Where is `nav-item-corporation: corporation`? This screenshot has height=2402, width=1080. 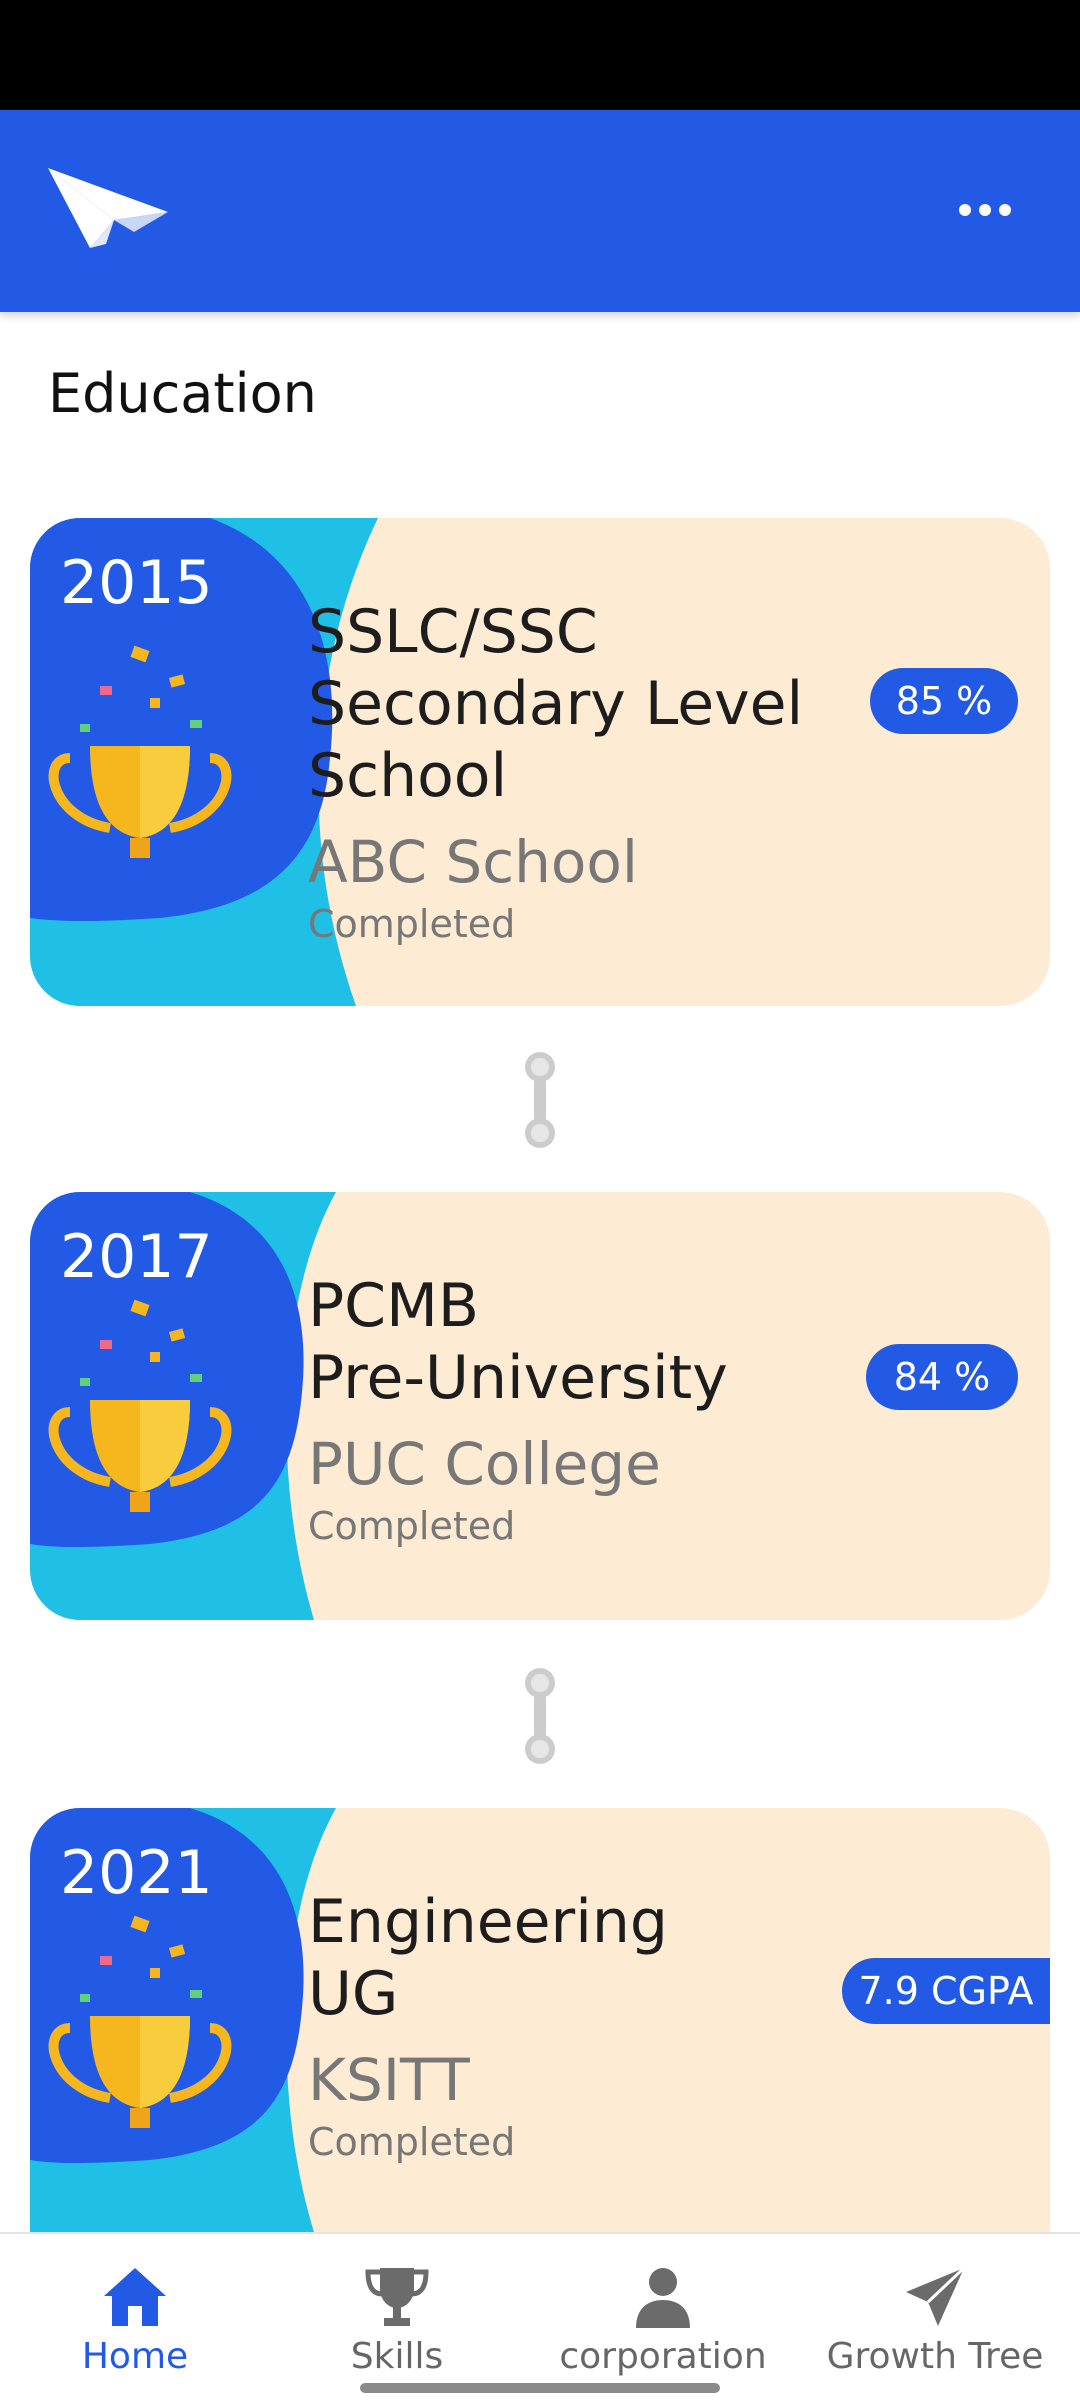 nav-item-corporation: corporation is located at coordinates (663, 2319).